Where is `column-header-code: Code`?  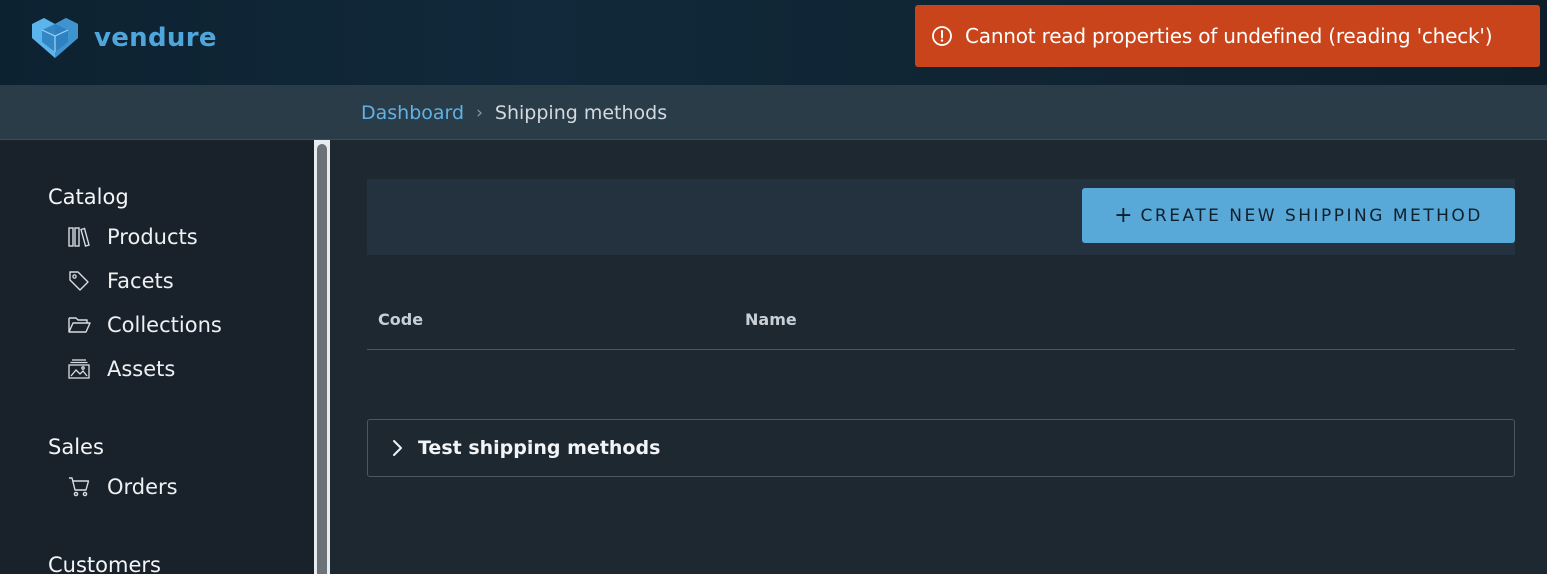
column-header-code: Code is located at coordinates (401, 319).